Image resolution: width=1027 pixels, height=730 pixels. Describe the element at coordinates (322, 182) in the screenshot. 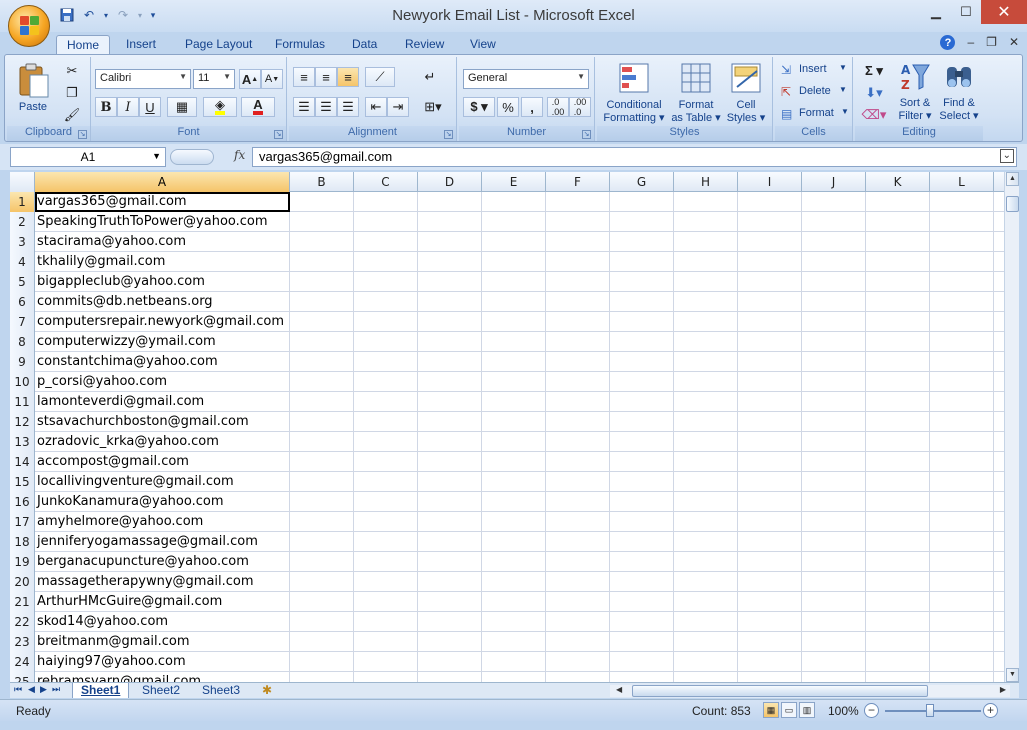

I see `column-header-b: B` at that location.